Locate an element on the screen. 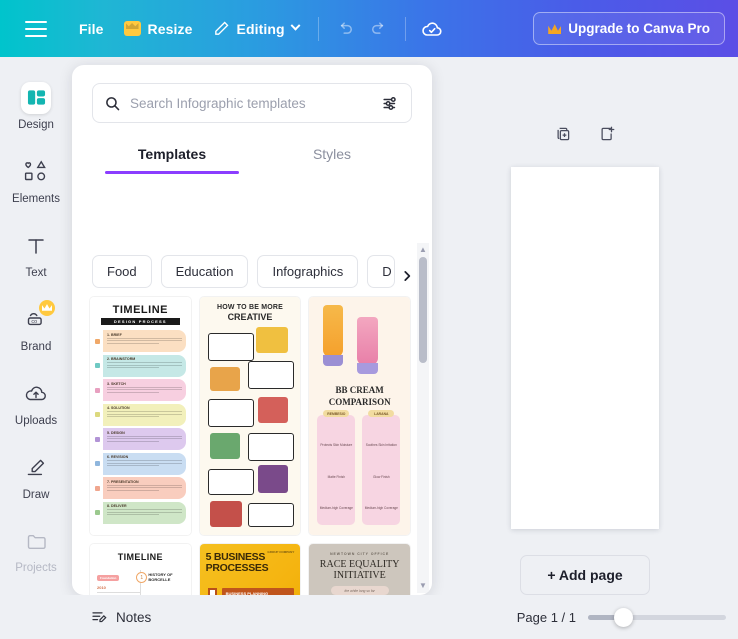 The height and width of the screenshot is (639, 738). panel-scrollbar: ▲ ▼ is located at coordinates (423, 418).